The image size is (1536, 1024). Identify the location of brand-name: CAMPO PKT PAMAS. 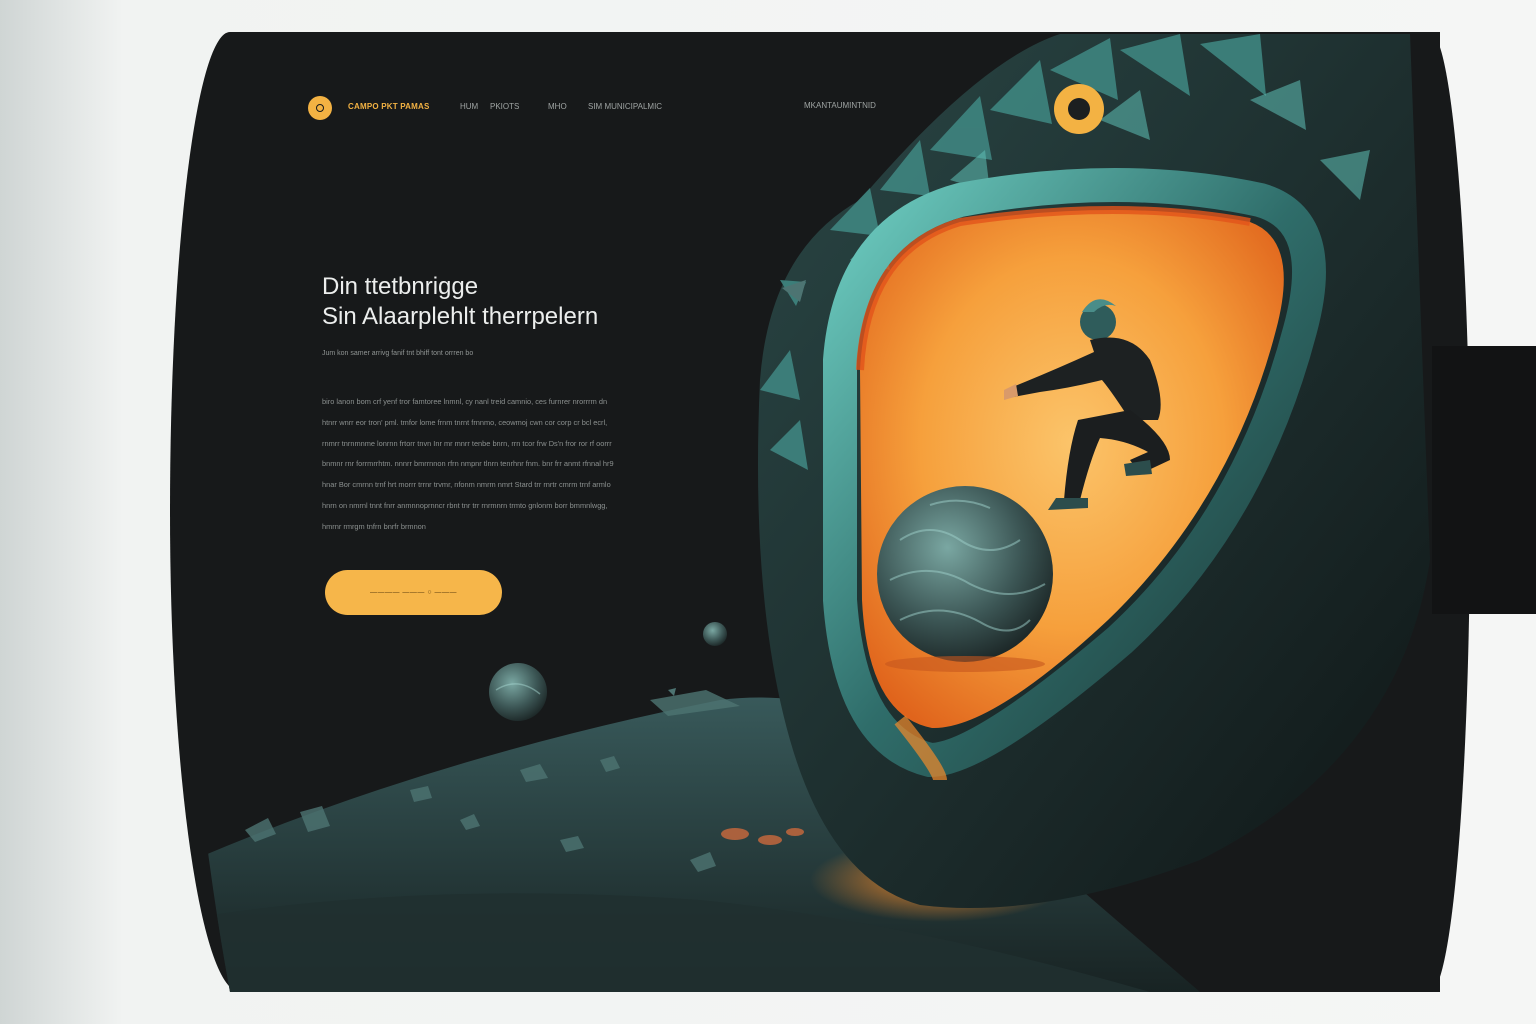
(389, 106).